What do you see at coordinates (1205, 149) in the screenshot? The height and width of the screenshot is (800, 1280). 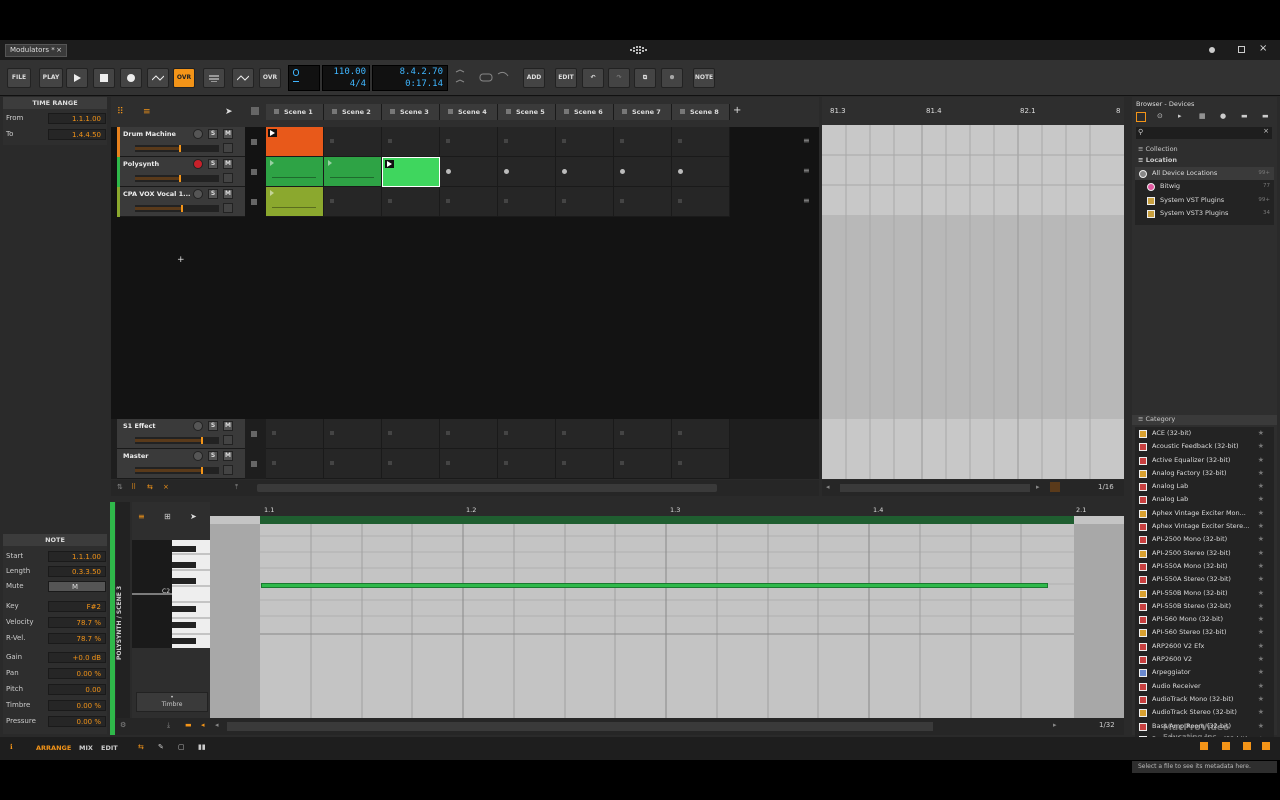 I see `collection-header: ≡ Collection` at bounding box center [1205, 149].